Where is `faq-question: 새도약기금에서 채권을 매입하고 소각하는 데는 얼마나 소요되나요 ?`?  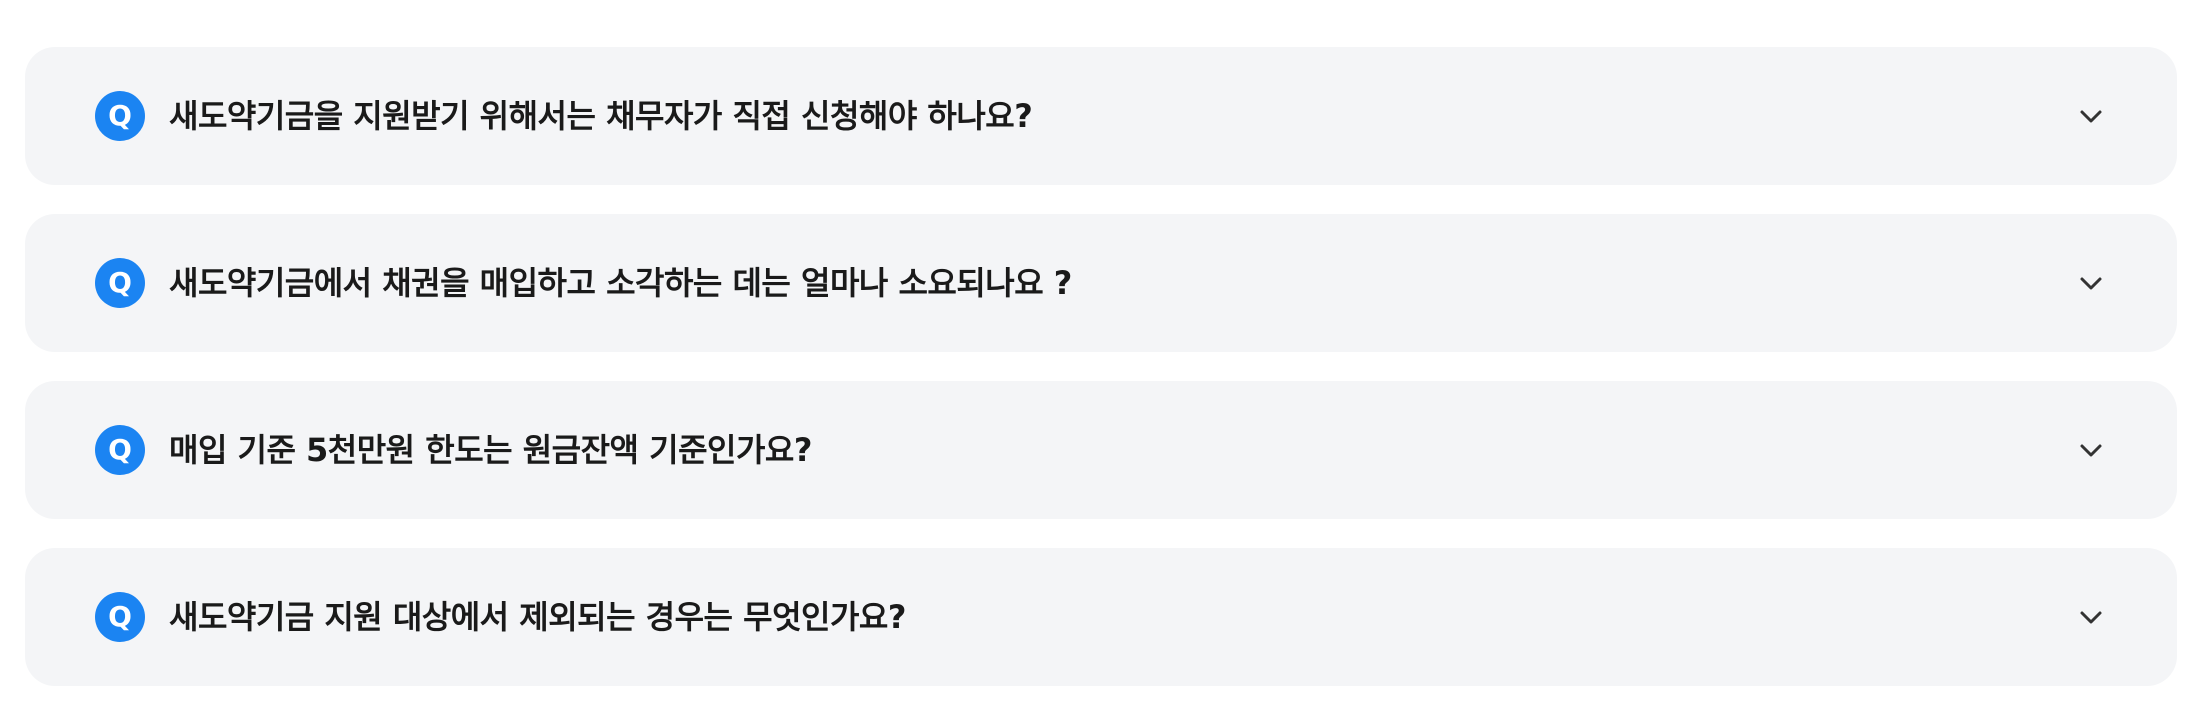 faq-question: 새도약기금에서 채권을 매입하고 소각하는 데는 얼마나 소요되나요 ? is located at coordinates (620, 283).